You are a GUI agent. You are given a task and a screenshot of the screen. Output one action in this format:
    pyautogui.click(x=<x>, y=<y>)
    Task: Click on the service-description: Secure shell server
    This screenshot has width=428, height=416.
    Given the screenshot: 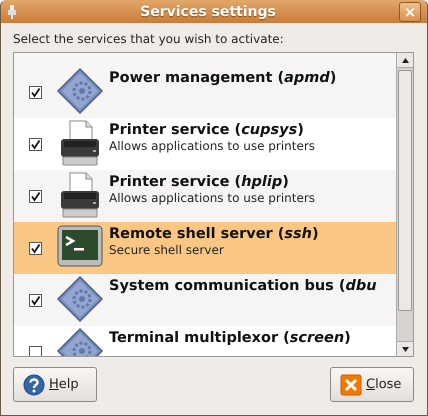 What is the action you would take?
    pyautogui.click(x=167, y=250)
    